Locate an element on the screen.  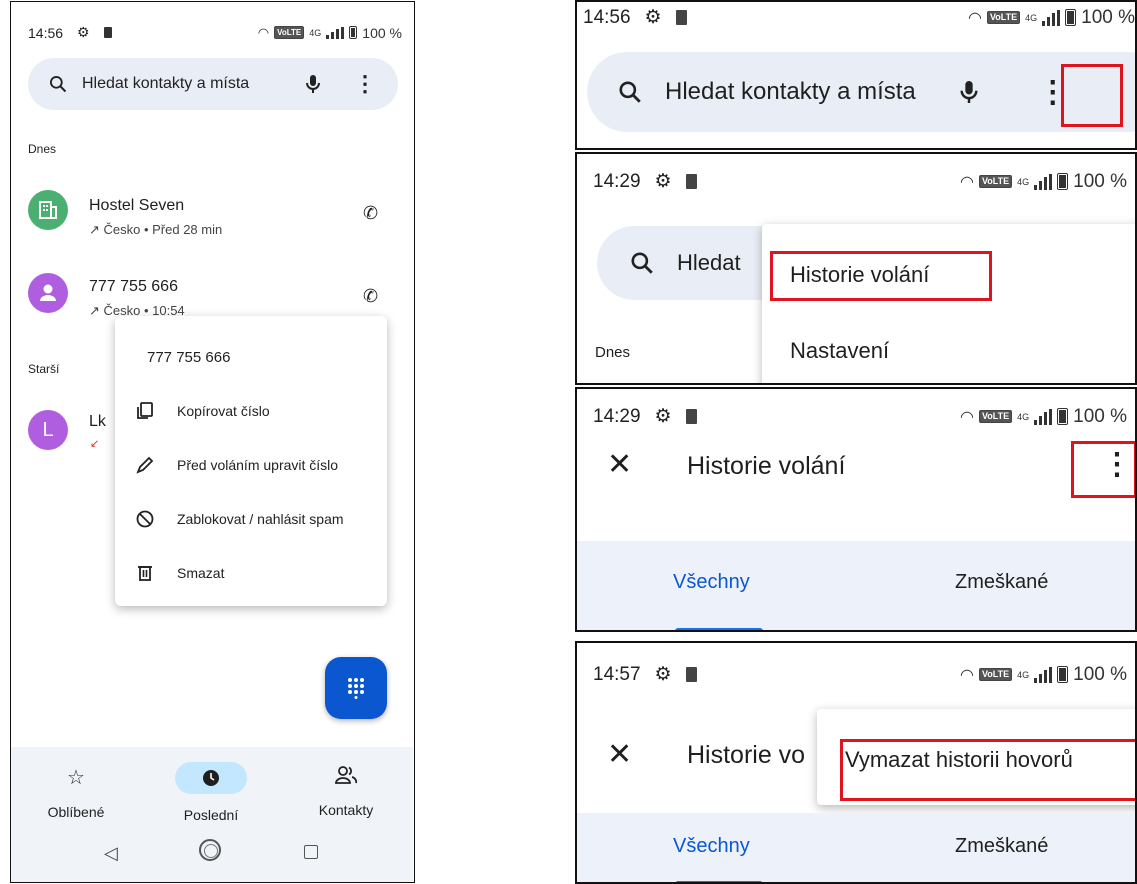
copy-icon is located at coordinates (145, 410).